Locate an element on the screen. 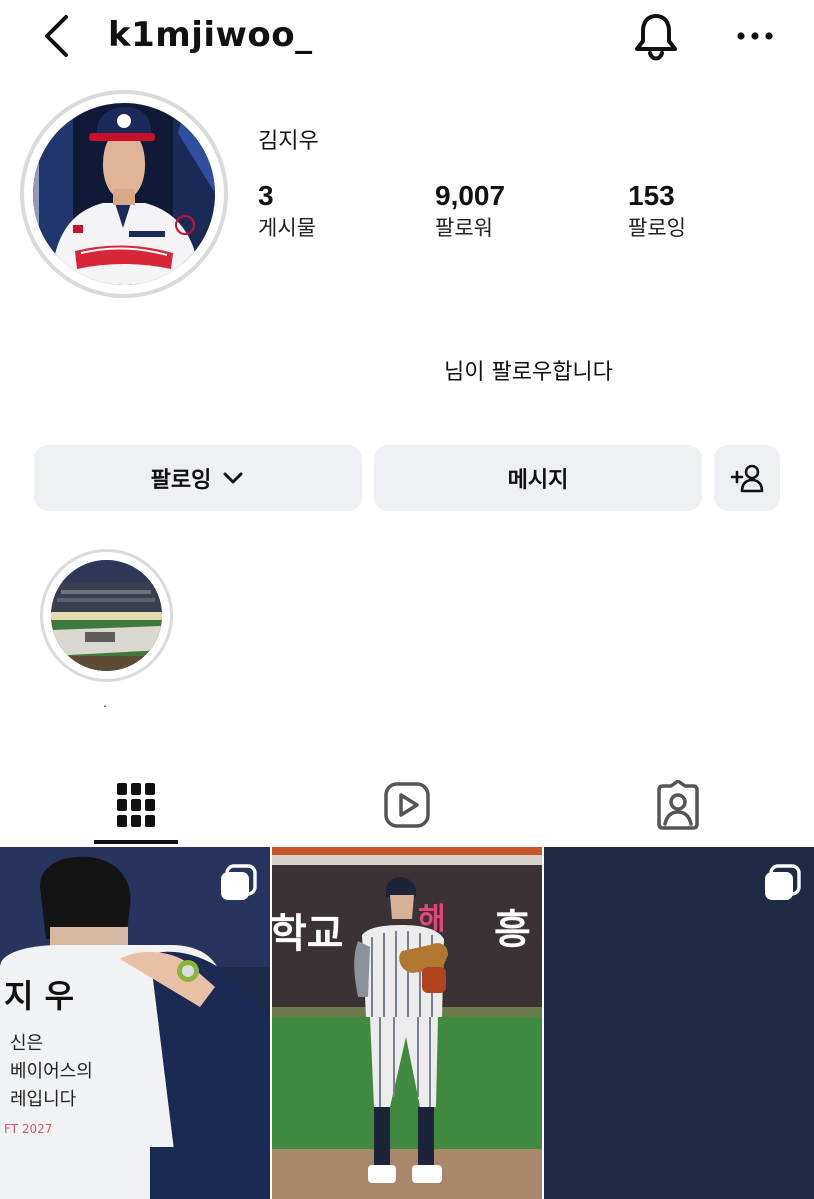  profile-full-name: 김지우 is located at coordinates (288, 141).